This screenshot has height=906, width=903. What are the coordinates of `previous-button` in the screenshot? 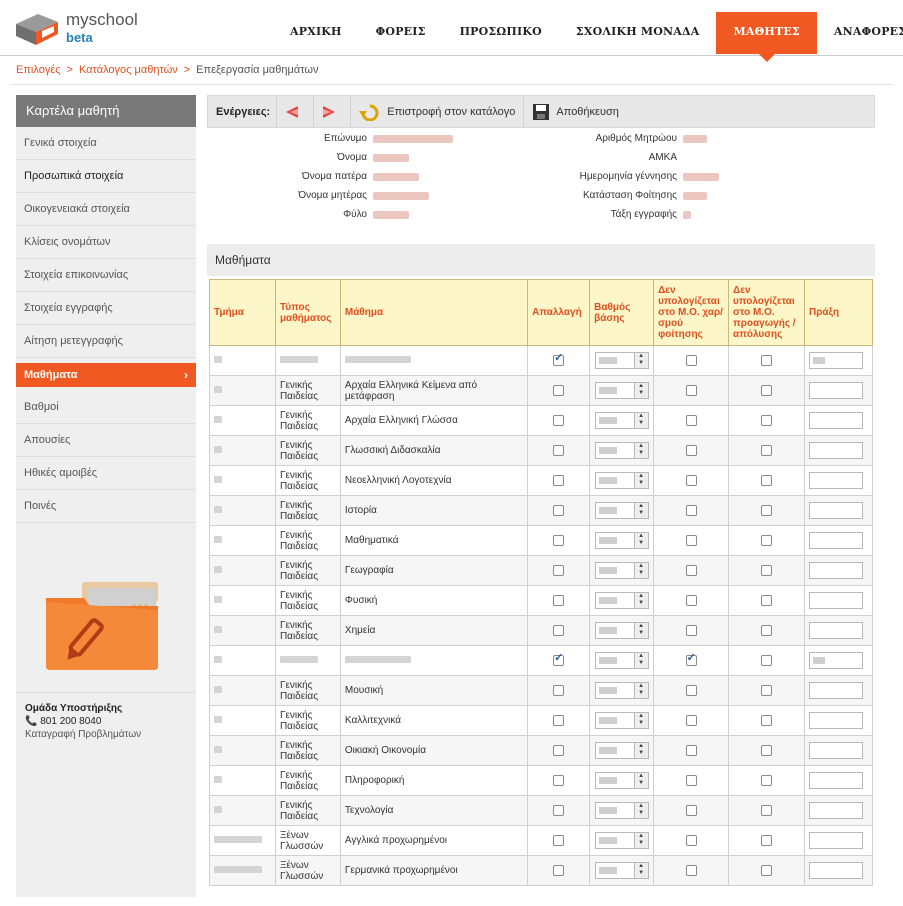 It's located at (294, 111).